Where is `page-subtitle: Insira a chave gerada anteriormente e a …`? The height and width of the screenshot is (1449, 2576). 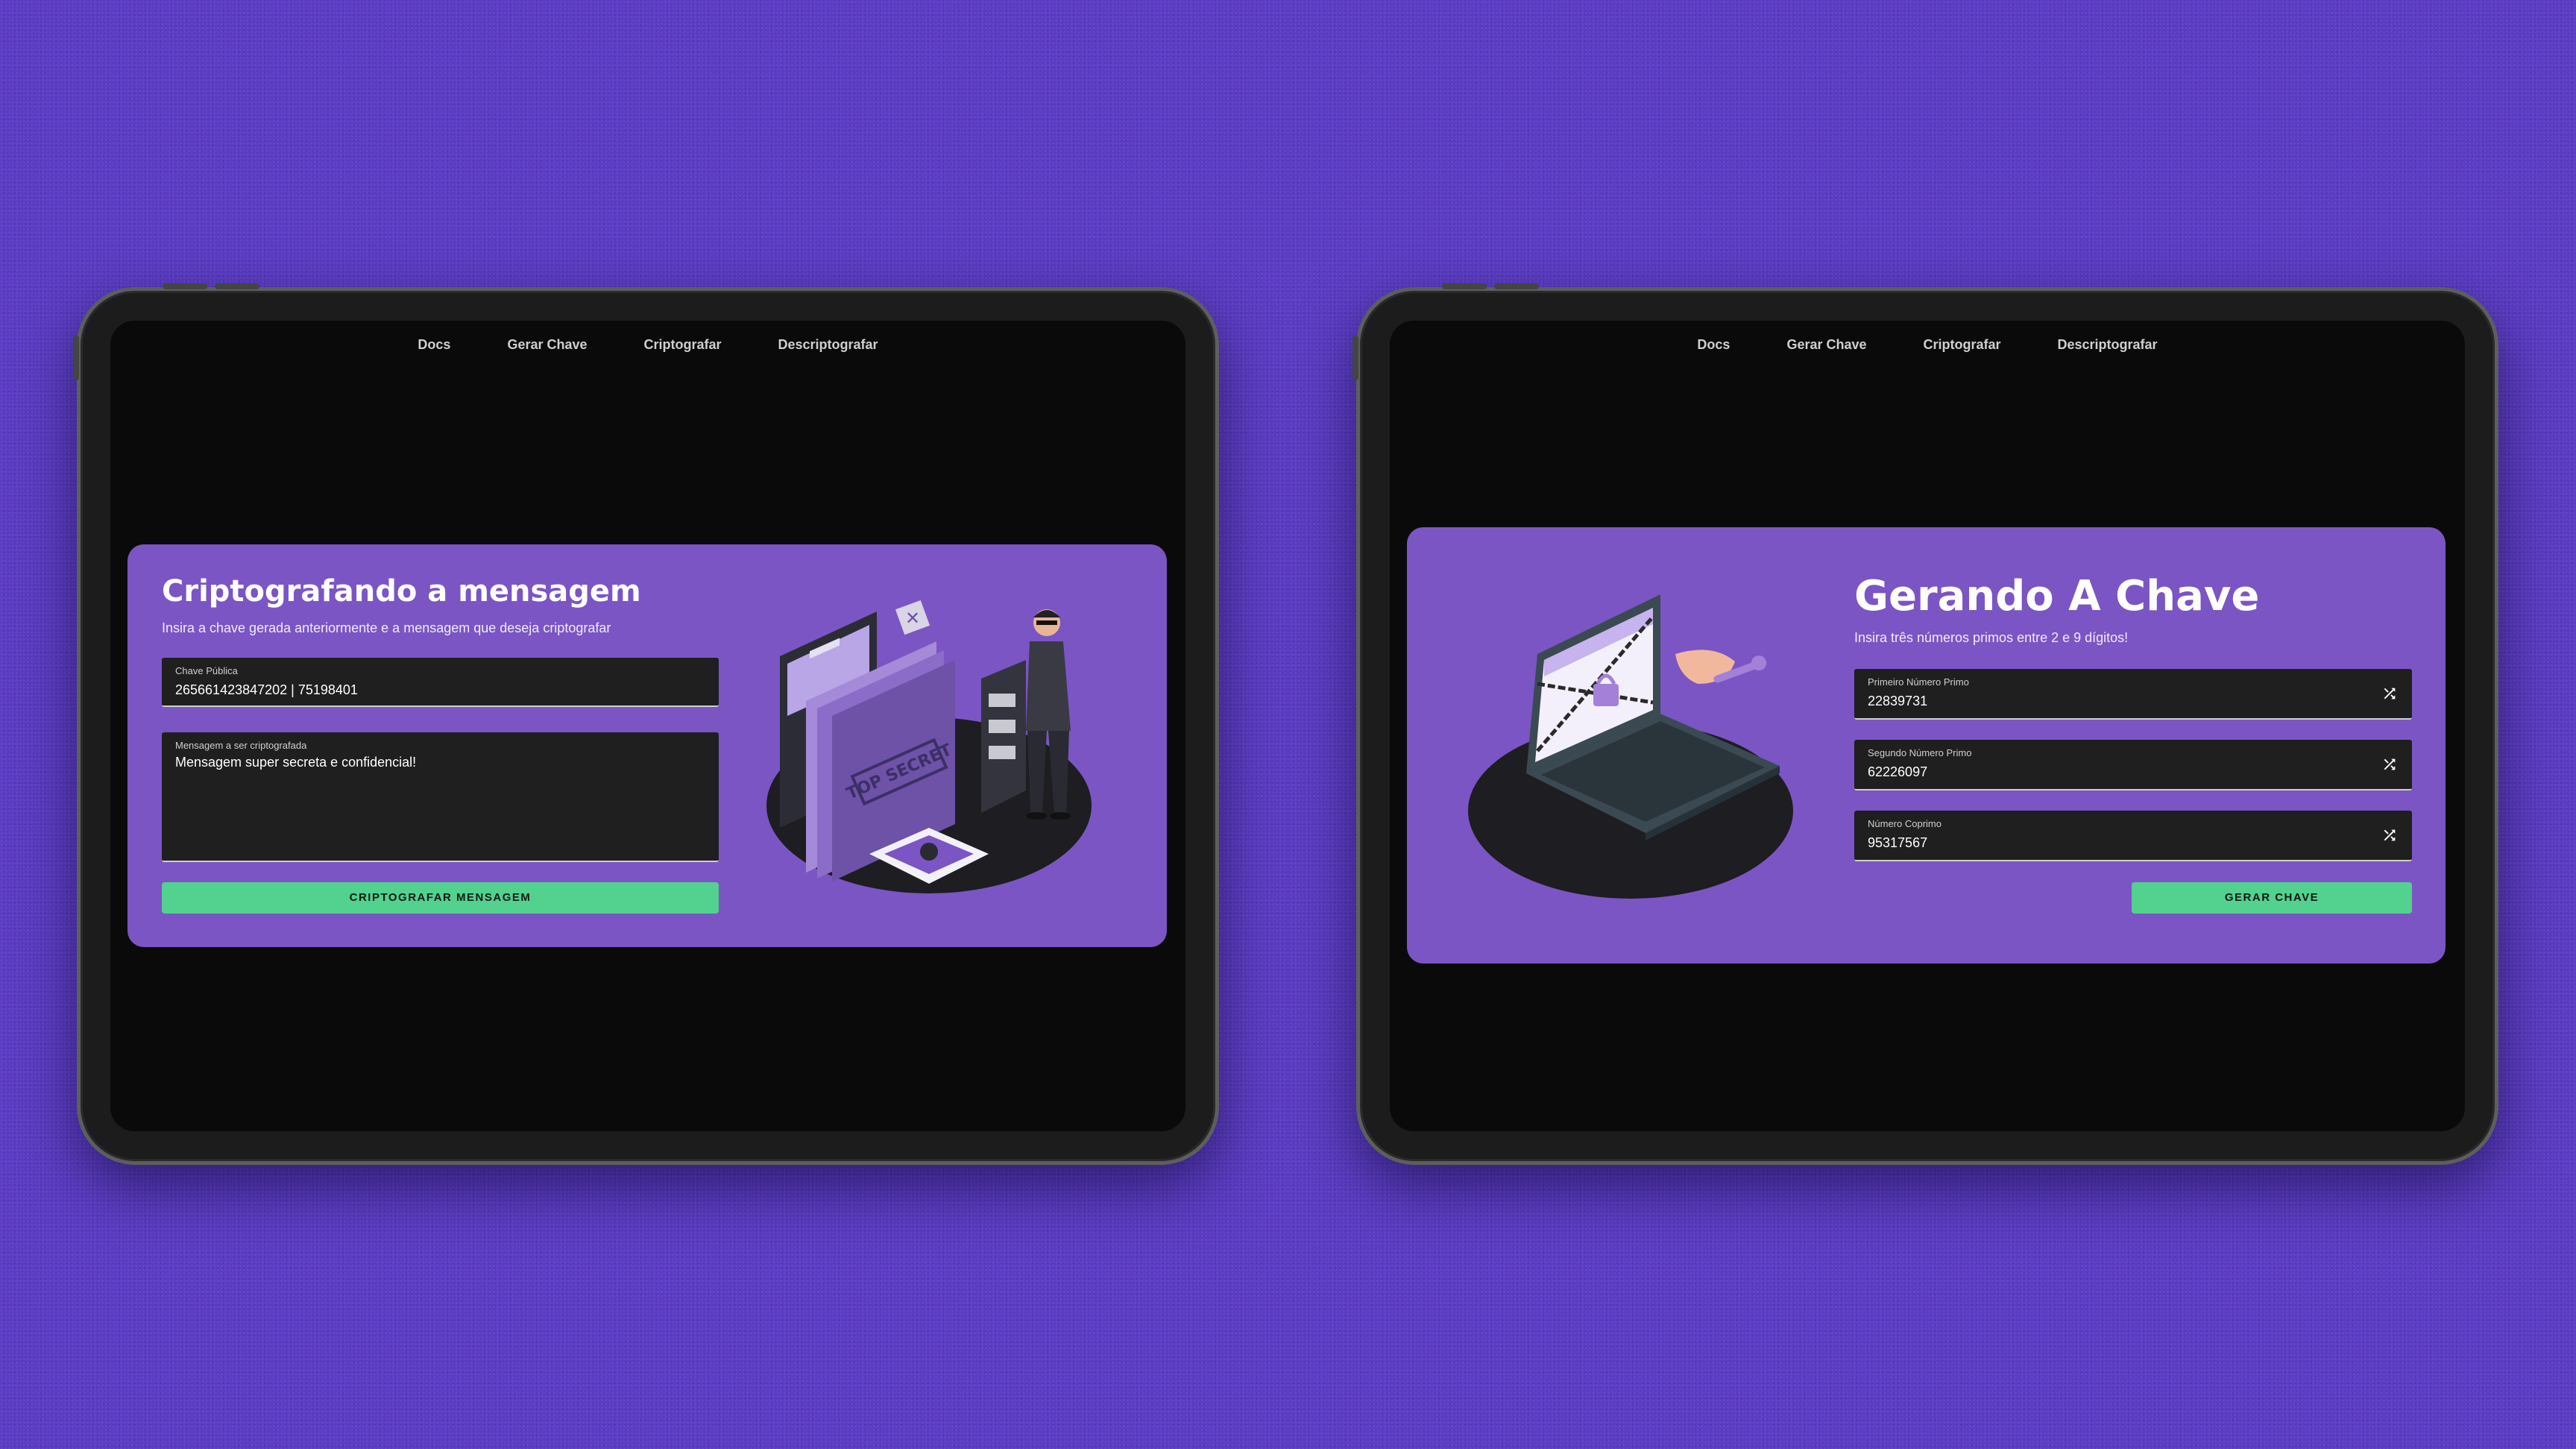 page-subtitle: Insira a chave gerada anteriormente e a … is located at coordinates (386, 627).